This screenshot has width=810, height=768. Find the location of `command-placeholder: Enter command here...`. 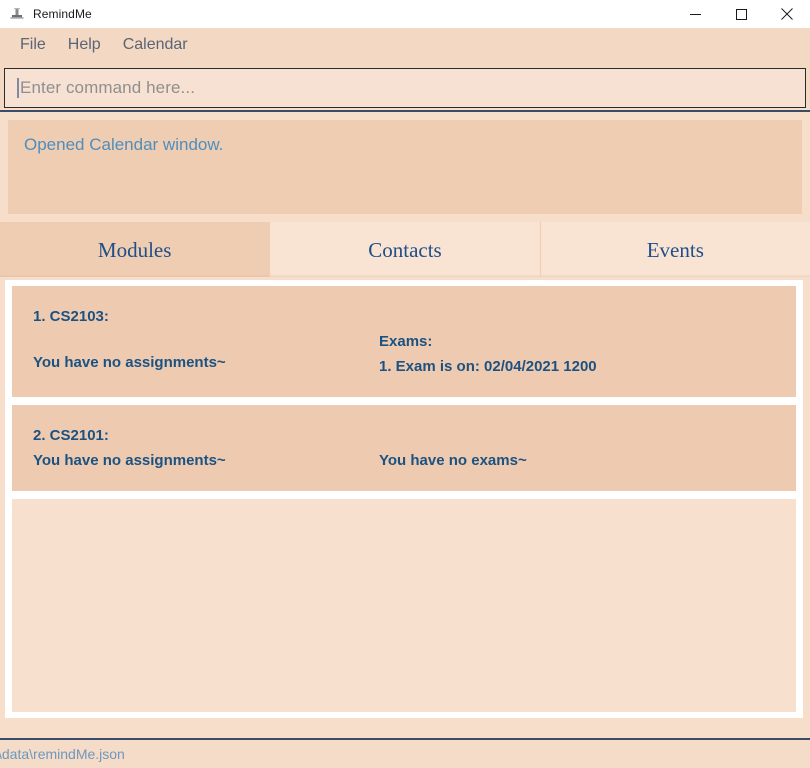

command-placeholder: Enter command here... is located at coordinates (108, 87).